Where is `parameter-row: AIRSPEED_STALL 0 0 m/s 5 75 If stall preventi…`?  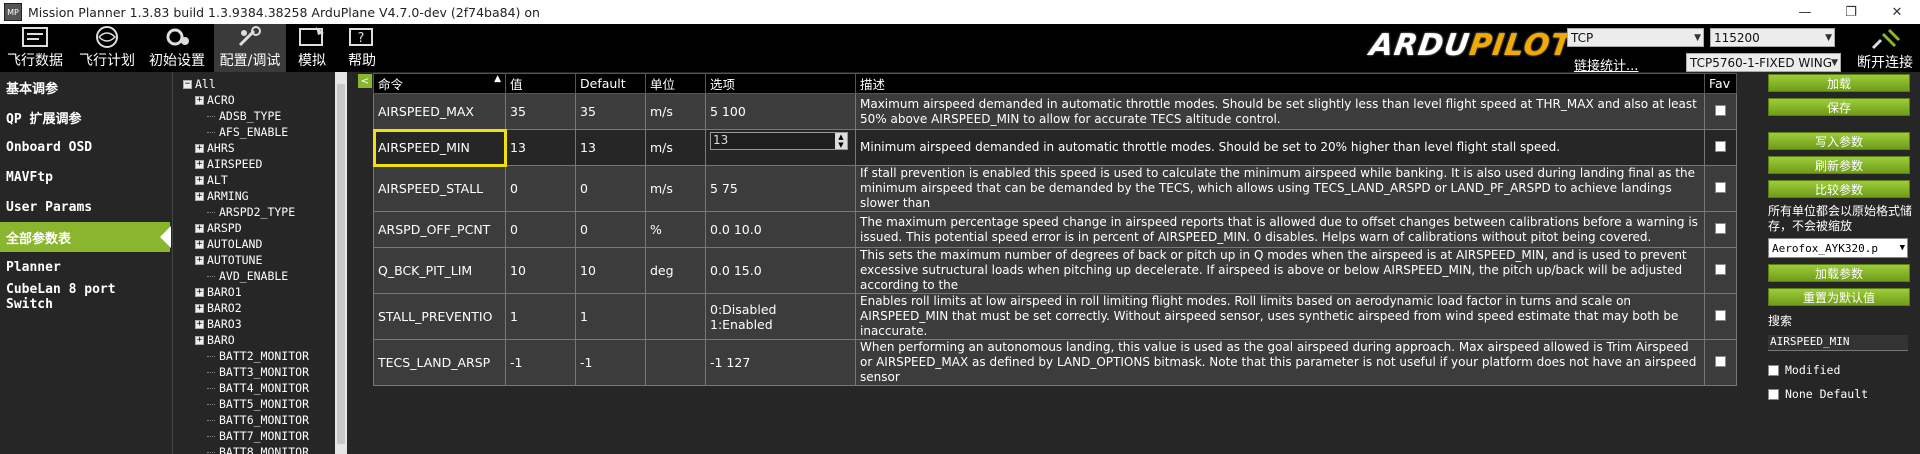 parameter-row: AIRSPEED_STALL 0 0 m/s 5 75 If stall preventi… is located at coordinates (1055, 188).